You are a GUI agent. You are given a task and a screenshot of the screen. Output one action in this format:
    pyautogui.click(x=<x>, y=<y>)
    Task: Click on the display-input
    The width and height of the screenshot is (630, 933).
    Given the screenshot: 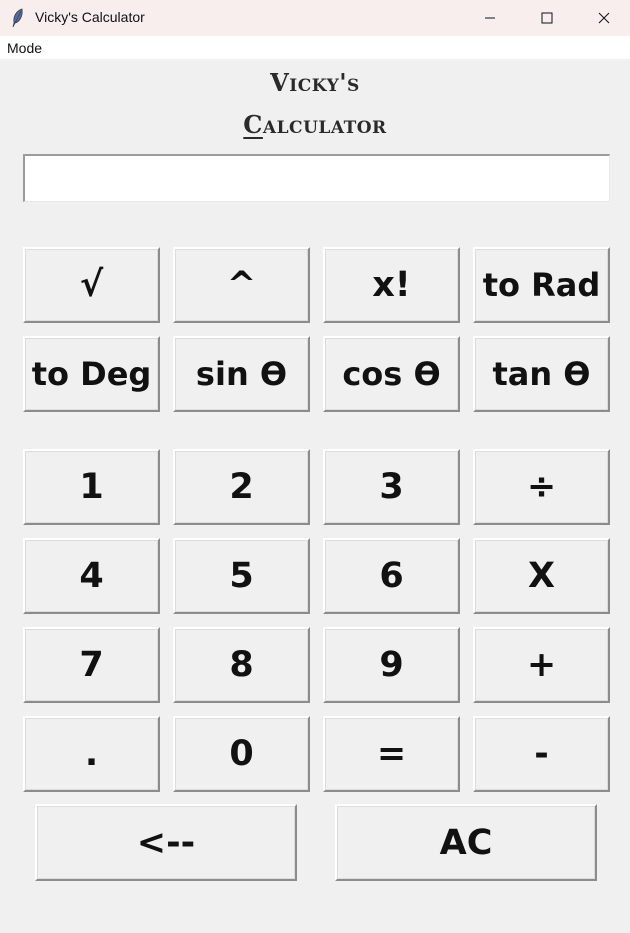 What is the action you would take?
    pyautogui.click(x=316, y=178)
    